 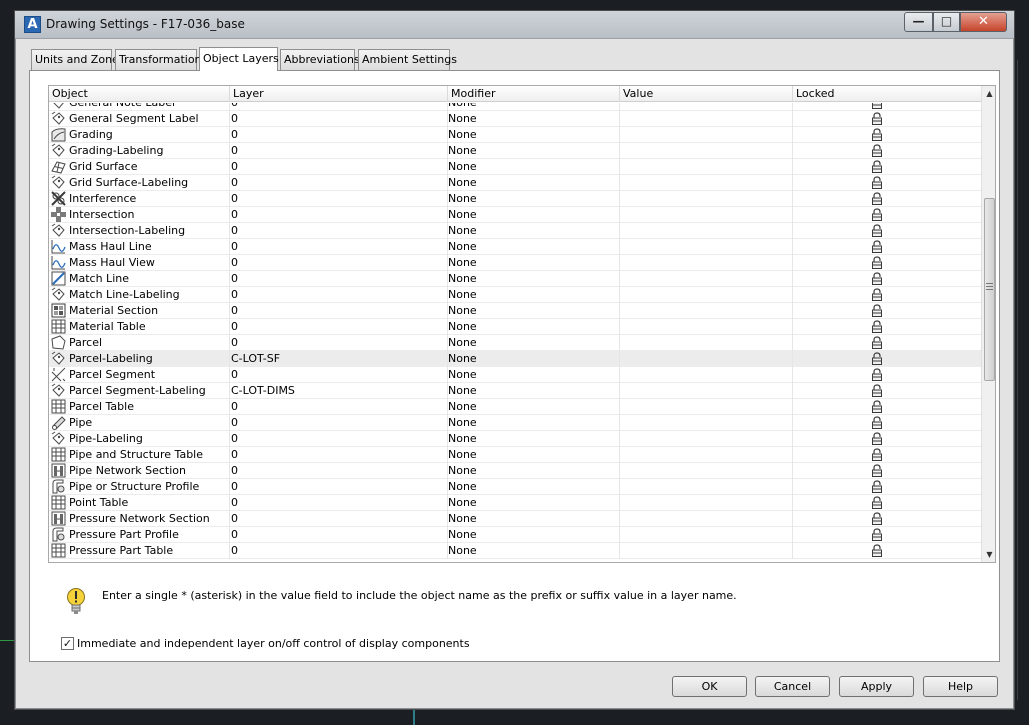 I want to click on column-header-layer: Layer, so click(x=339, y=94).